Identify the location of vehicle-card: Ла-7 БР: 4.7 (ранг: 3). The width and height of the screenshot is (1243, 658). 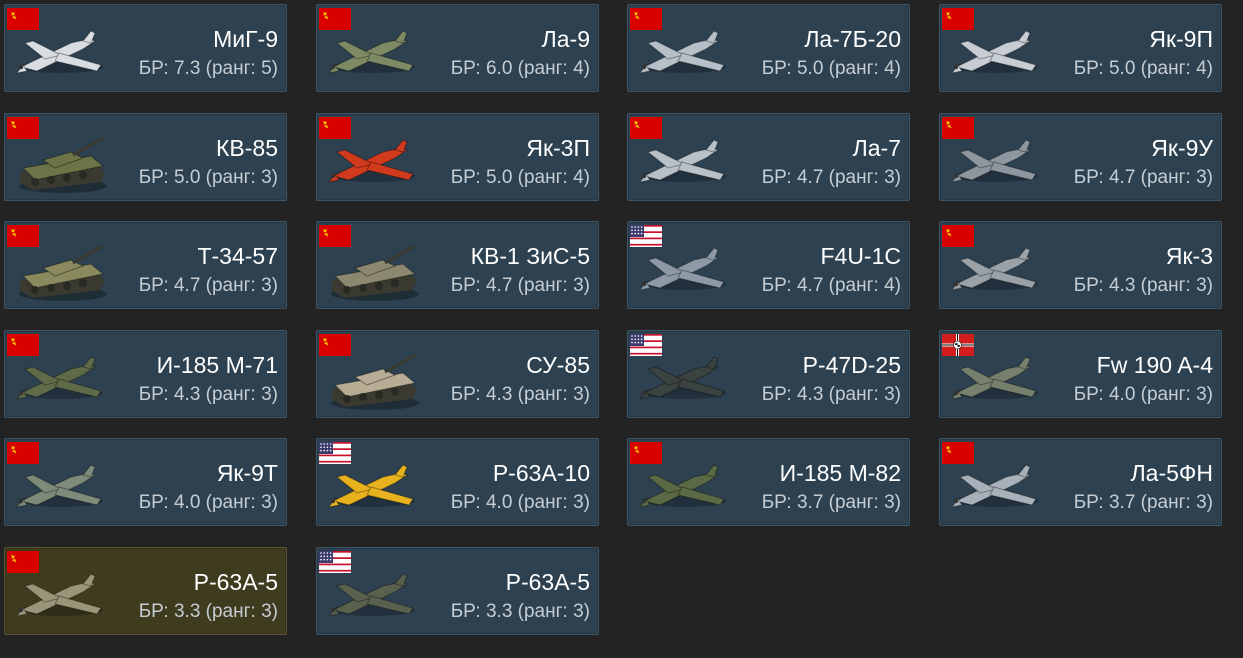
(768, 157).